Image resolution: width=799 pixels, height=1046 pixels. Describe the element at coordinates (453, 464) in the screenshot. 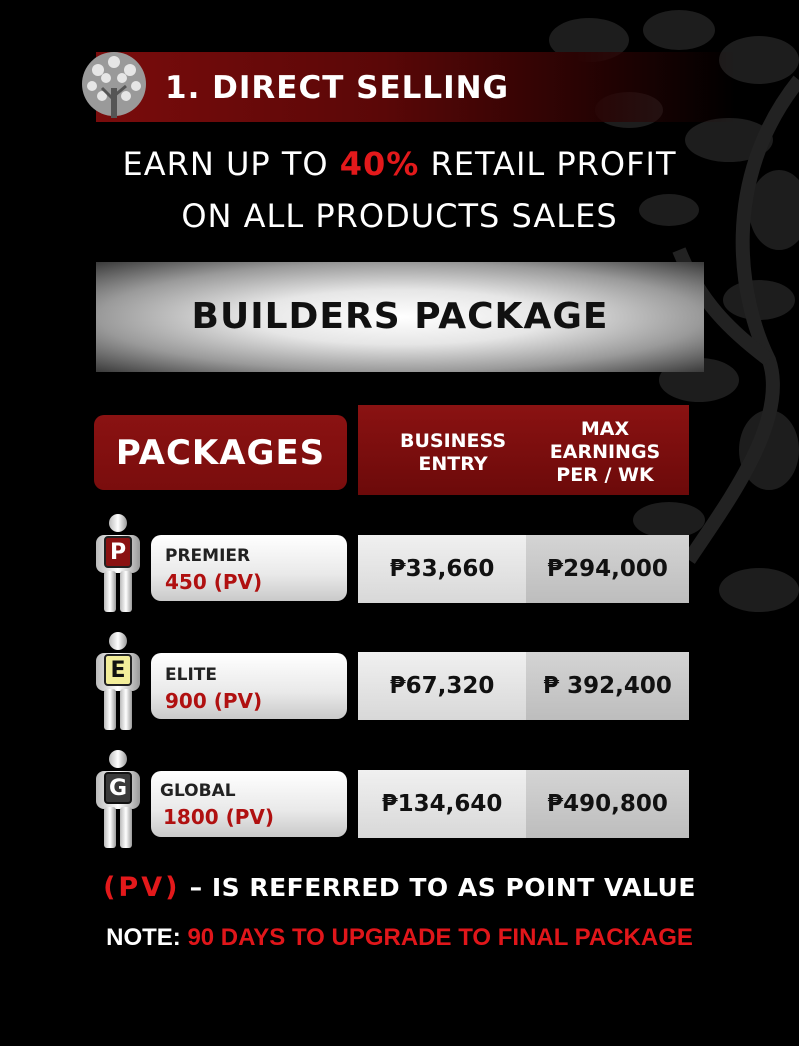

I see `business-entry-line2: ENTRY` at that location.